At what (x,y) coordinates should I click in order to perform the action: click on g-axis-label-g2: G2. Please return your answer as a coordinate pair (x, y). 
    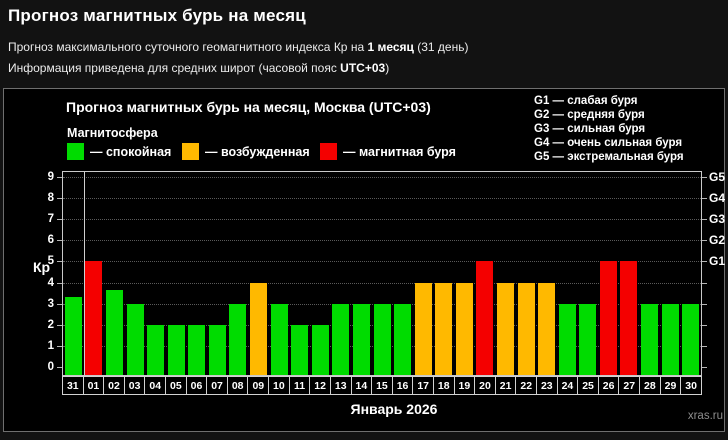
    Looking at the image, I should click on (717, 240).